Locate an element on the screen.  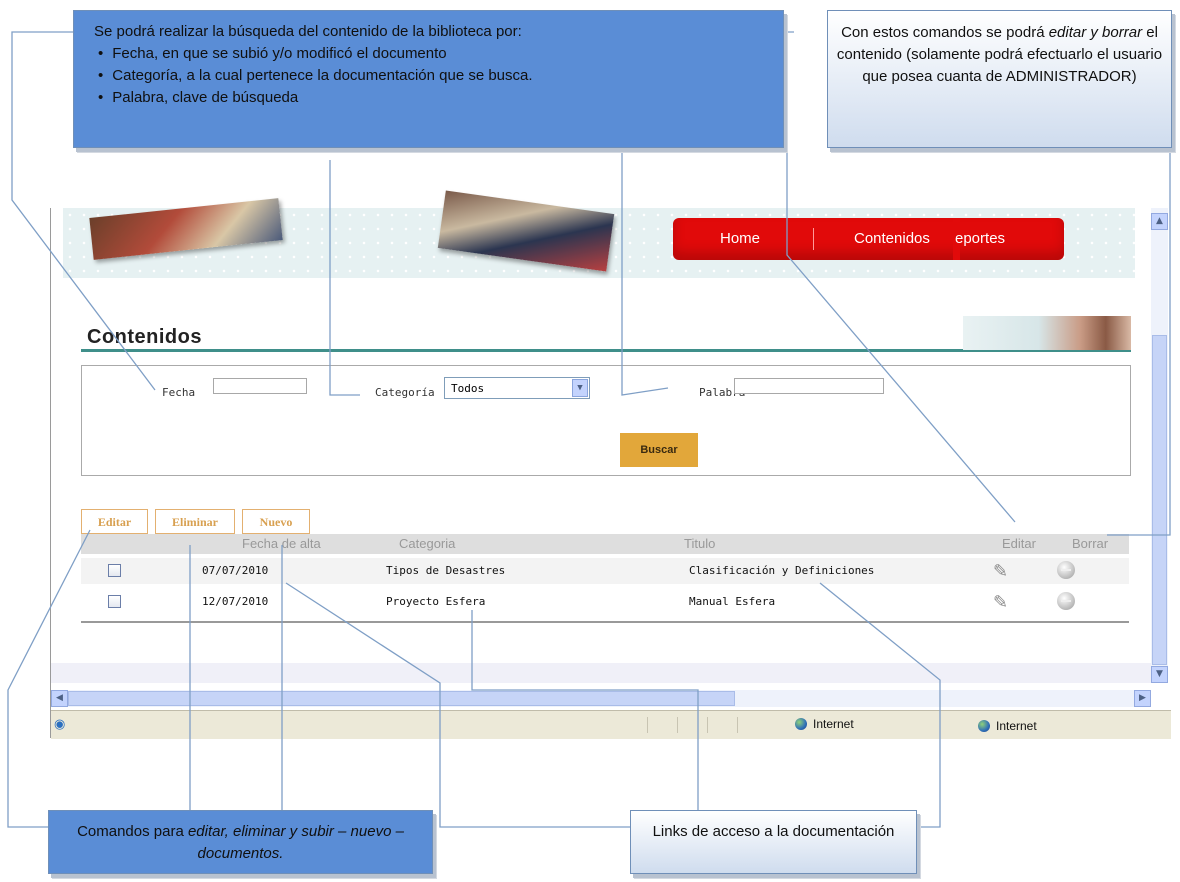
callout-right-text-1: Con estos comandos se podrá is located at coordinates (945, 32).